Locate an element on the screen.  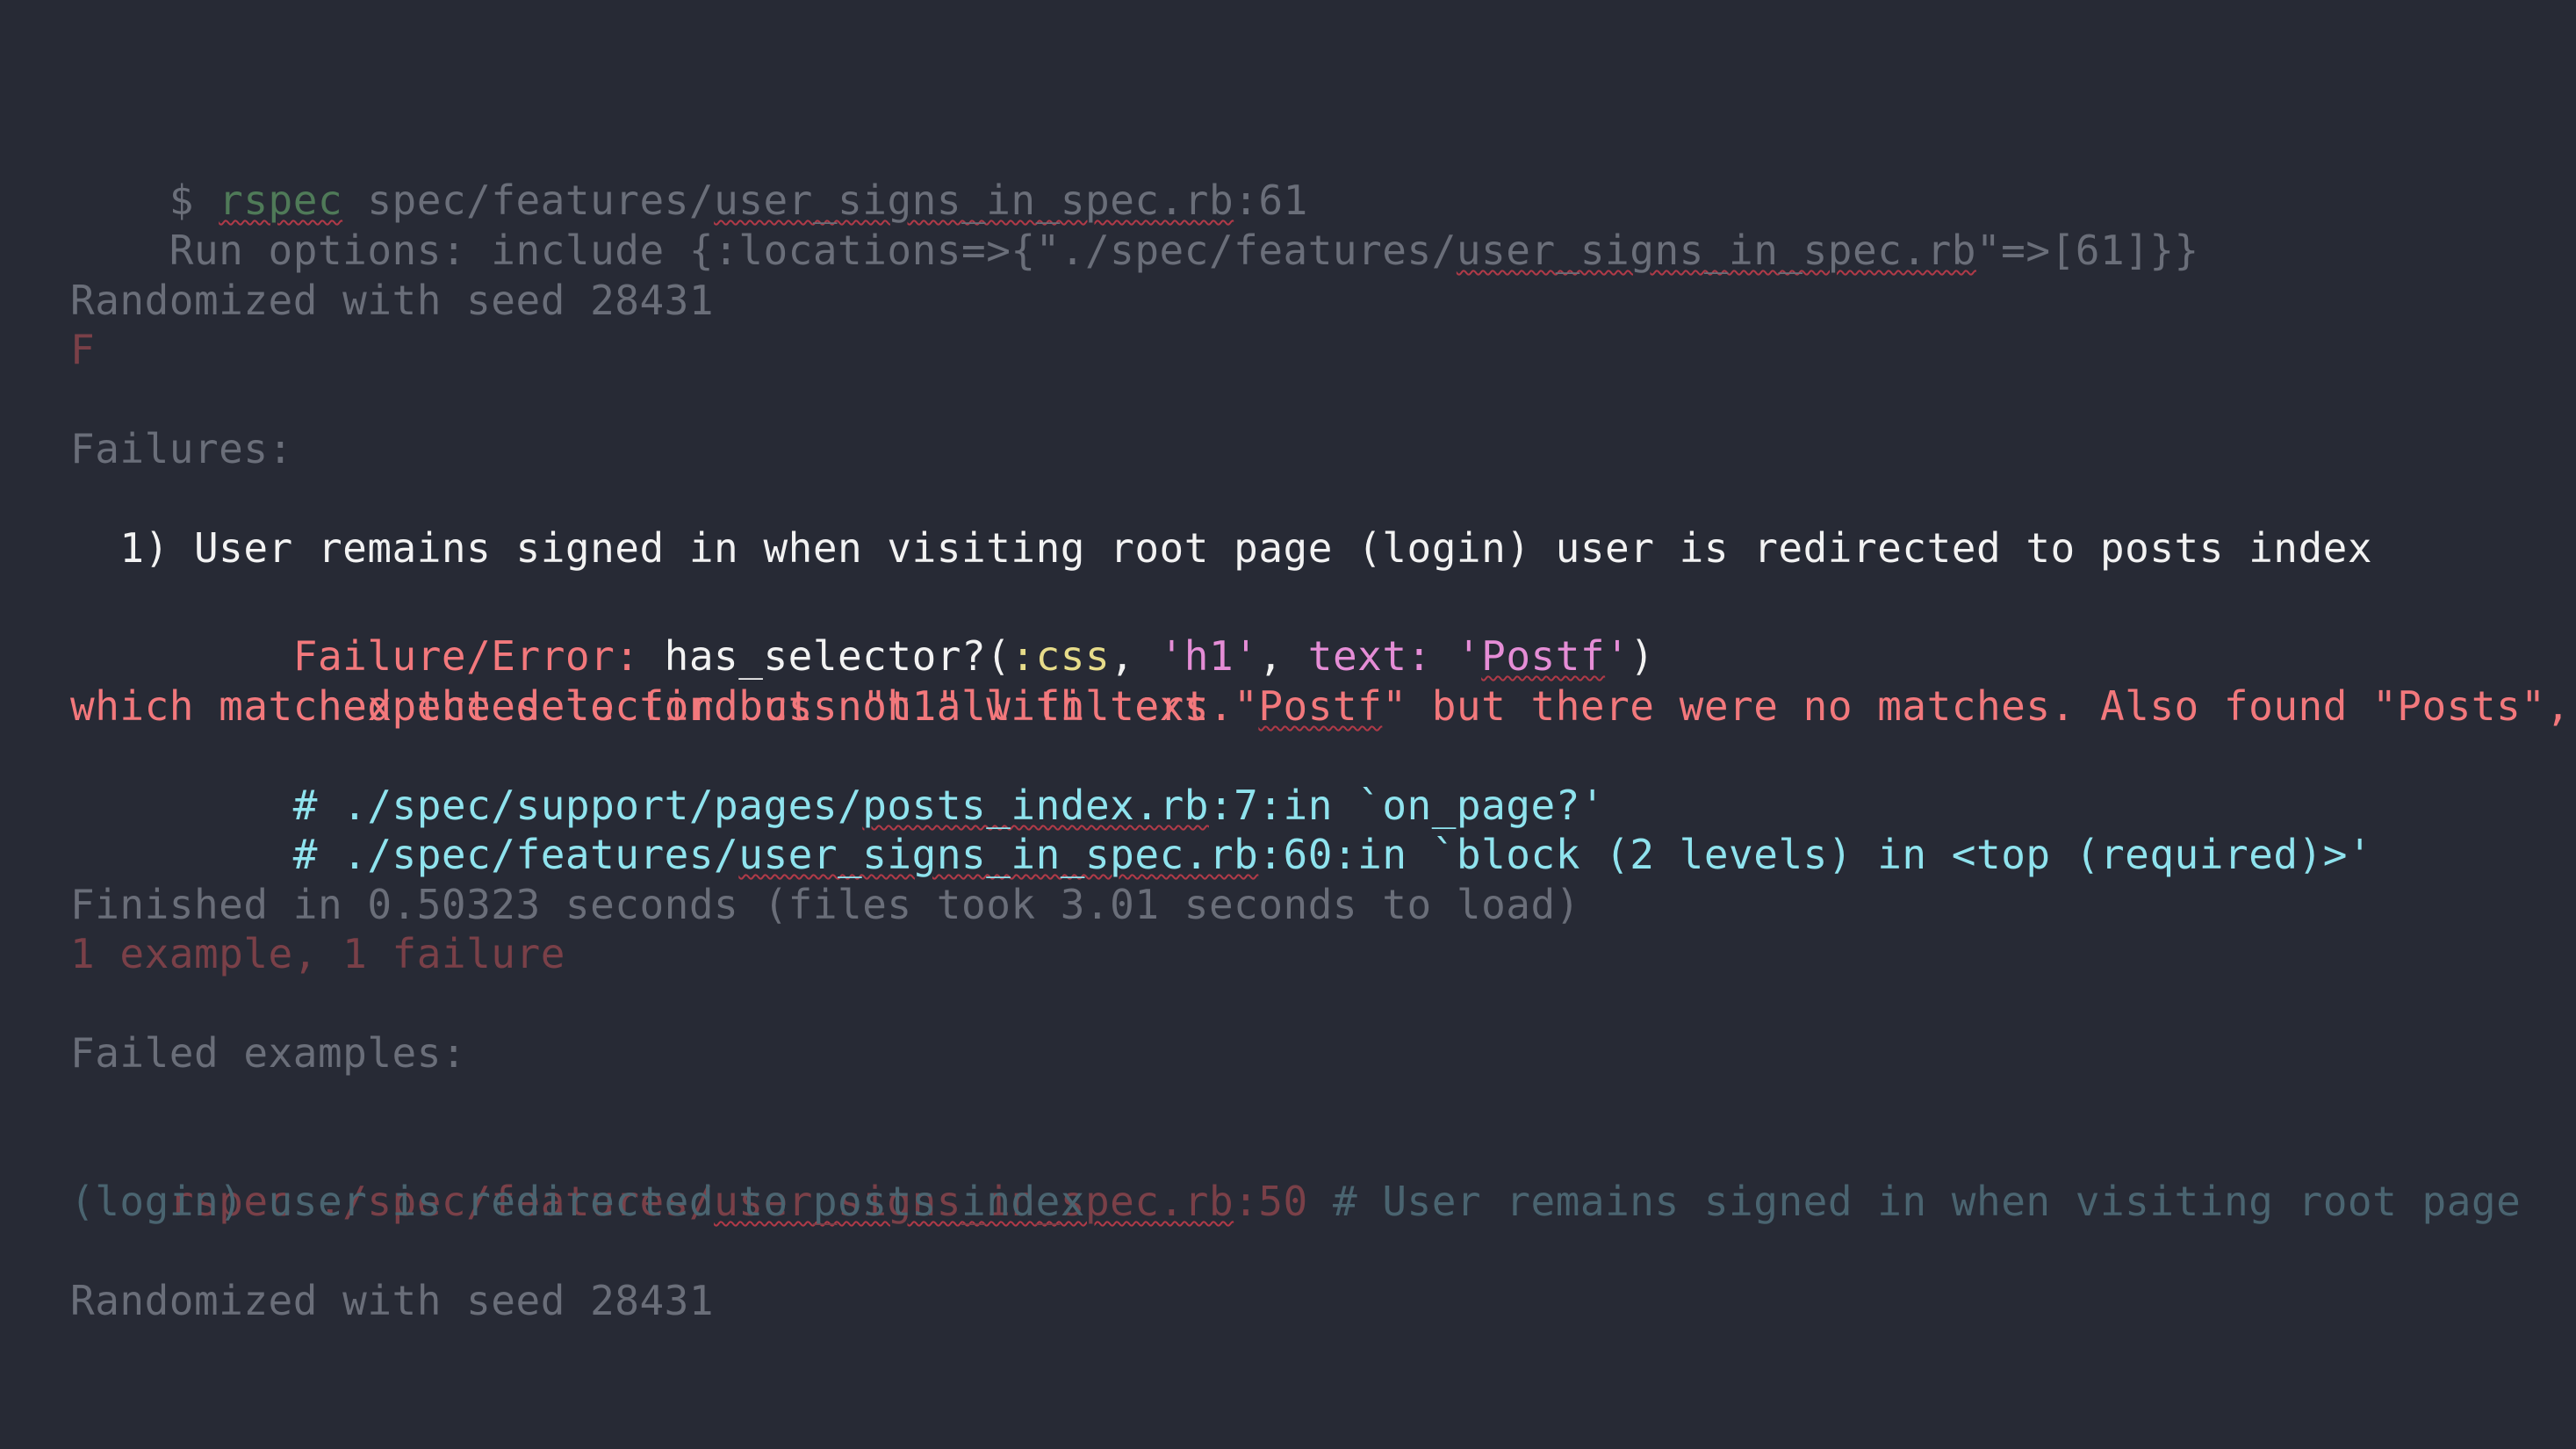
failures-heading: Failures: is located at coordinates (181, 448).